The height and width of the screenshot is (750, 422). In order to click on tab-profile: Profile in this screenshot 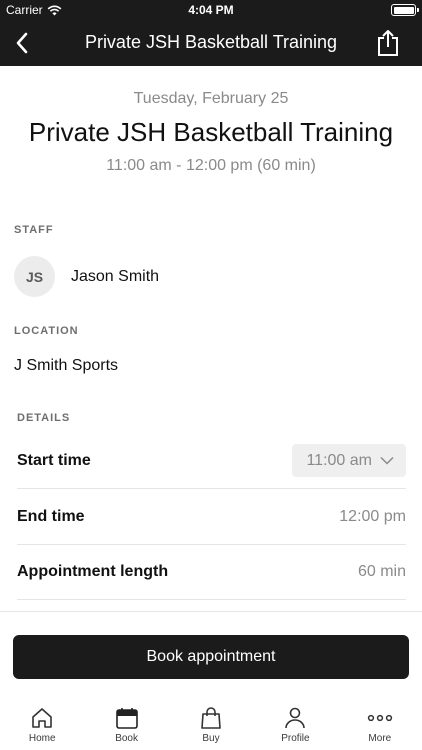, I will do `click(295, 724)`.